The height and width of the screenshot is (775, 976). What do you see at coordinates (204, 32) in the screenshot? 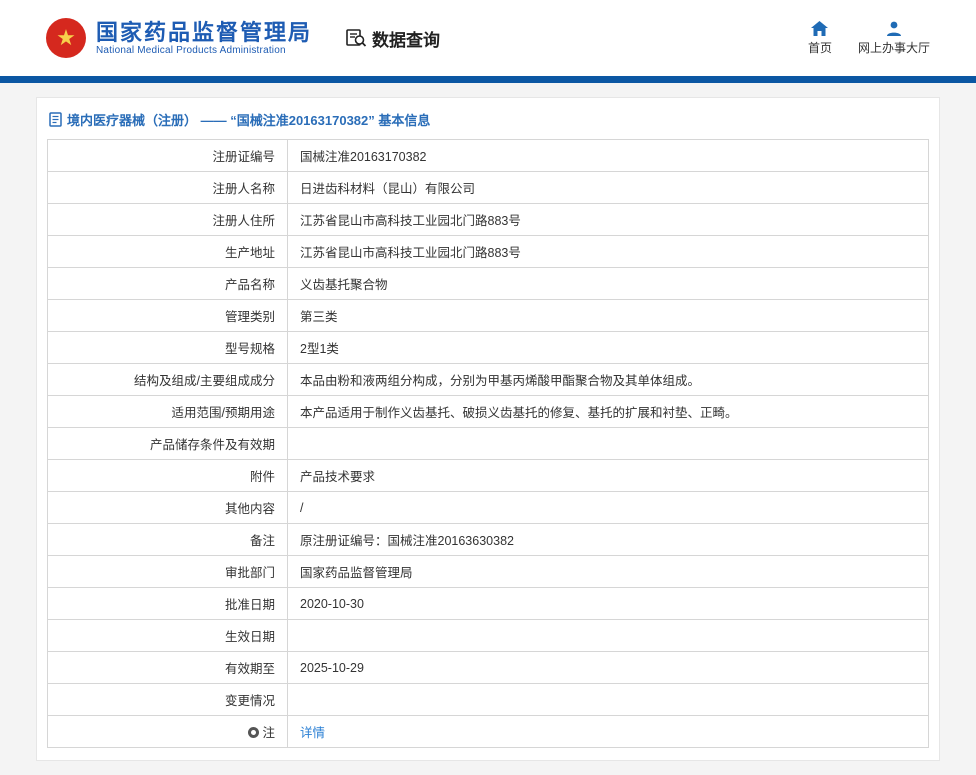
I see `org-name-cn: 国家药品监督管理局` at bounding box center [204, 32].